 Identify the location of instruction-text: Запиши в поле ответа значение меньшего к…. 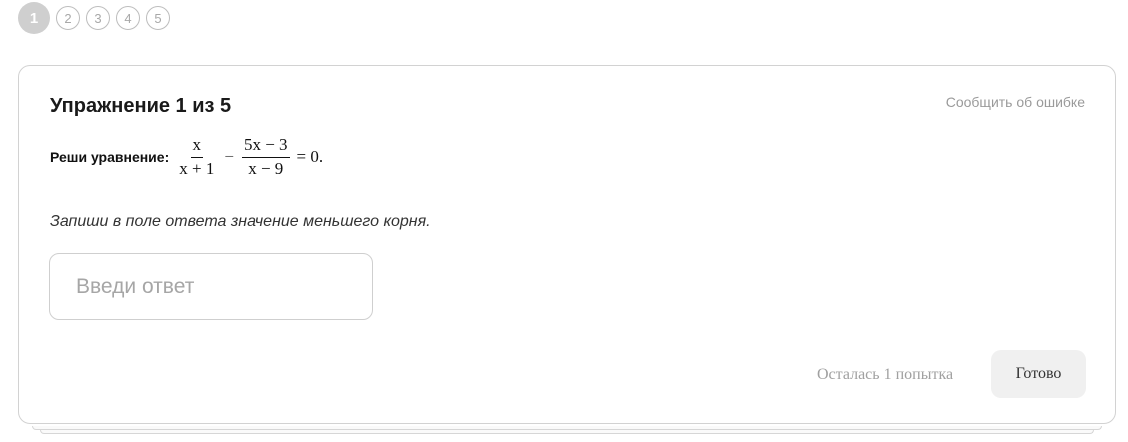
(240, 221).